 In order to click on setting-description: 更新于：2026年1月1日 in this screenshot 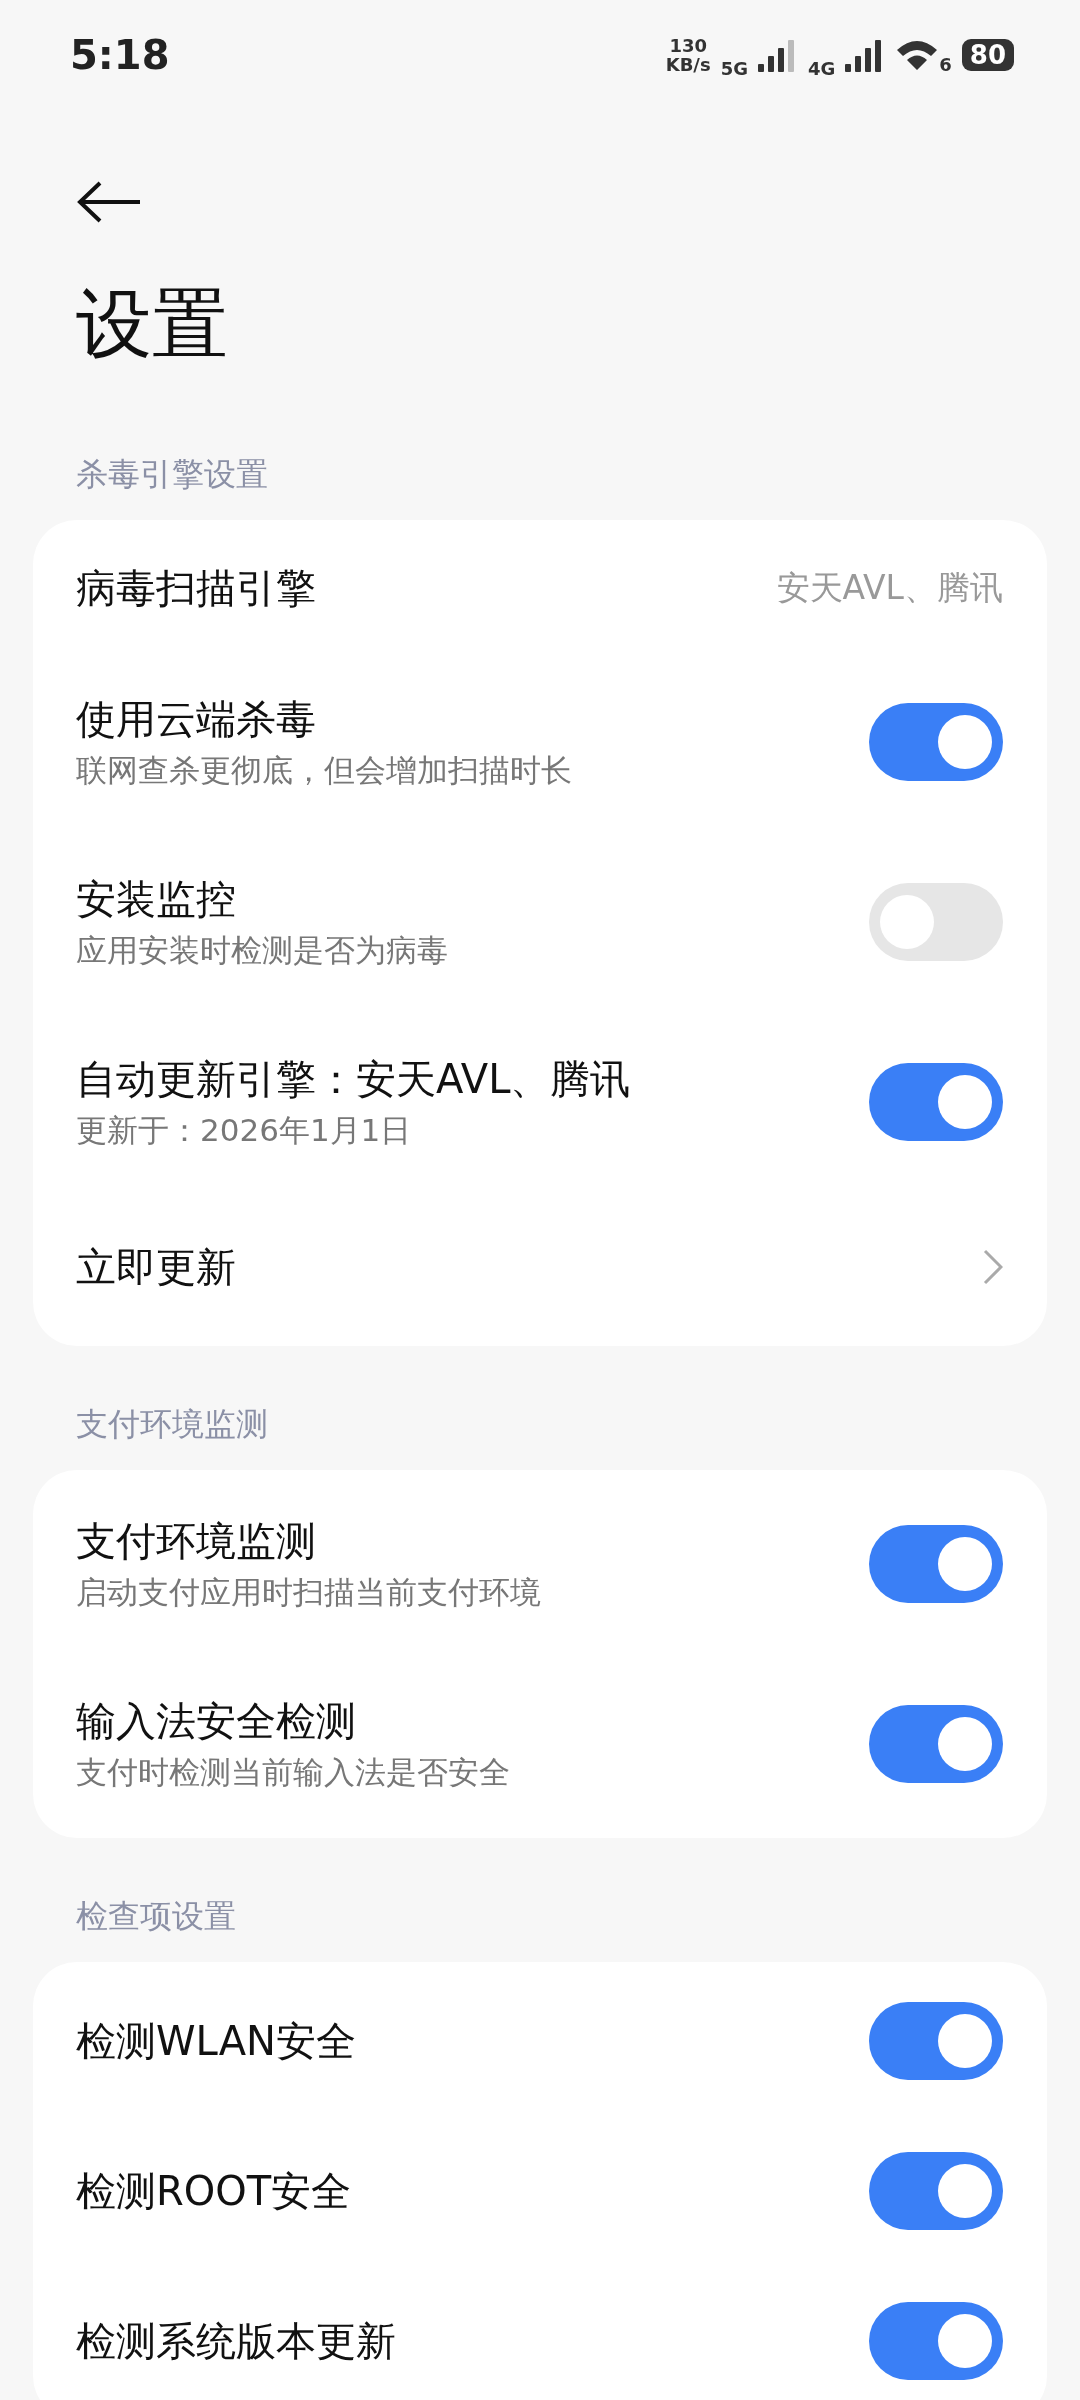, I will do `click(244, 1130)`.